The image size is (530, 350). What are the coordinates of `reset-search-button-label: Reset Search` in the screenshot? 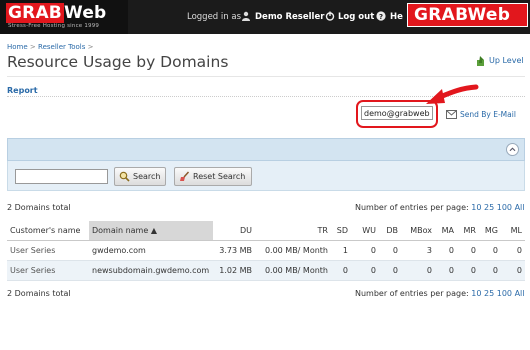 It's located at (219, 176).